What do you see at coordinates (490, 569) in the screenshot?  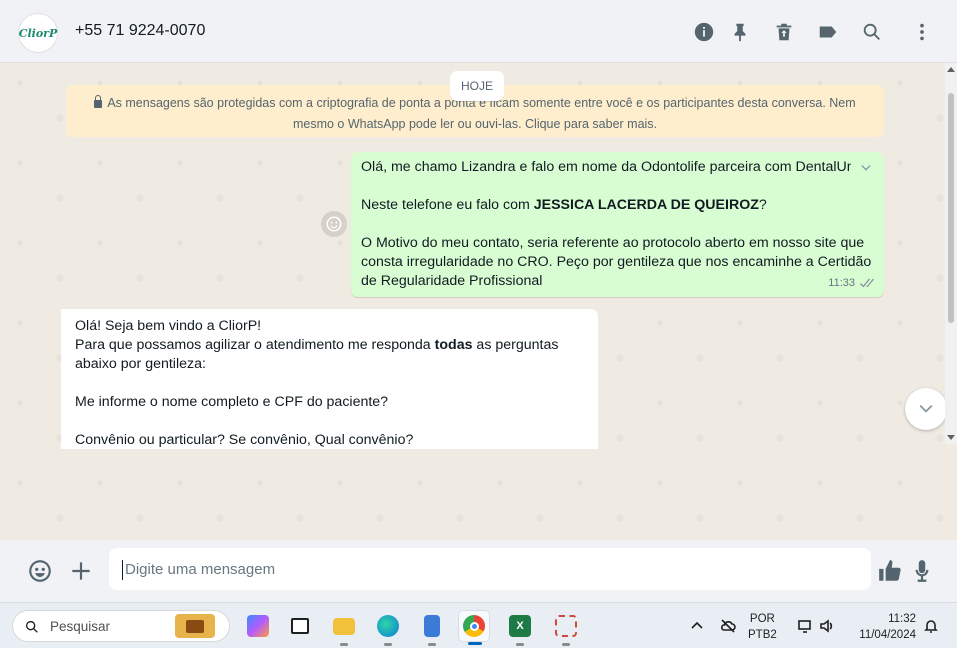 I see `message-input` at bounding box center [490, 569].